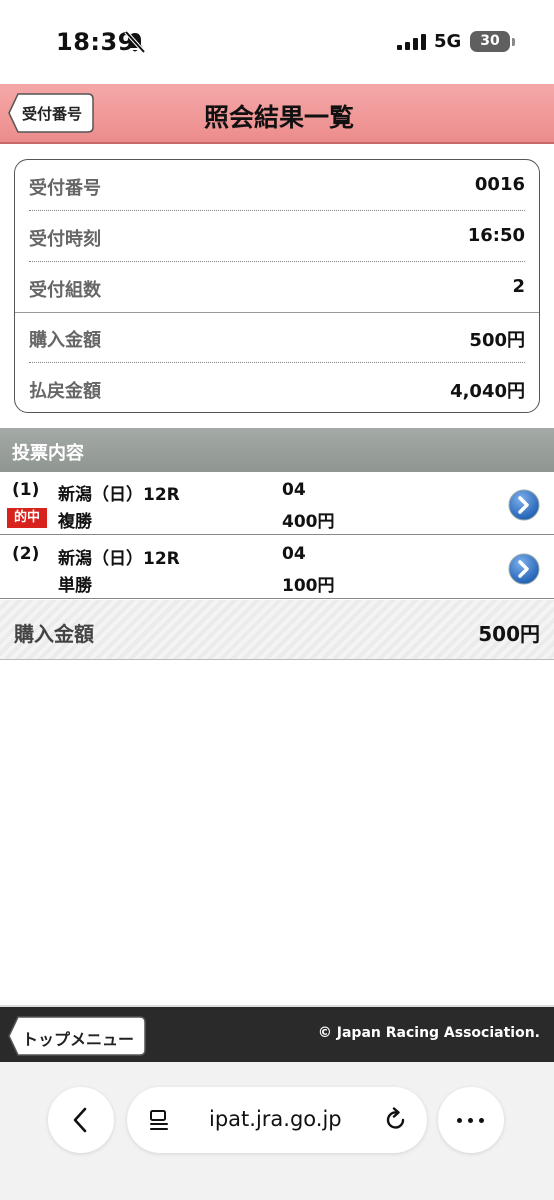 This screenshot has height=1200, width=554. What do you see at coordinates (277, 450) in the screenshot?
I see `section-header: 投票内容` at bounding box center [277, 450].